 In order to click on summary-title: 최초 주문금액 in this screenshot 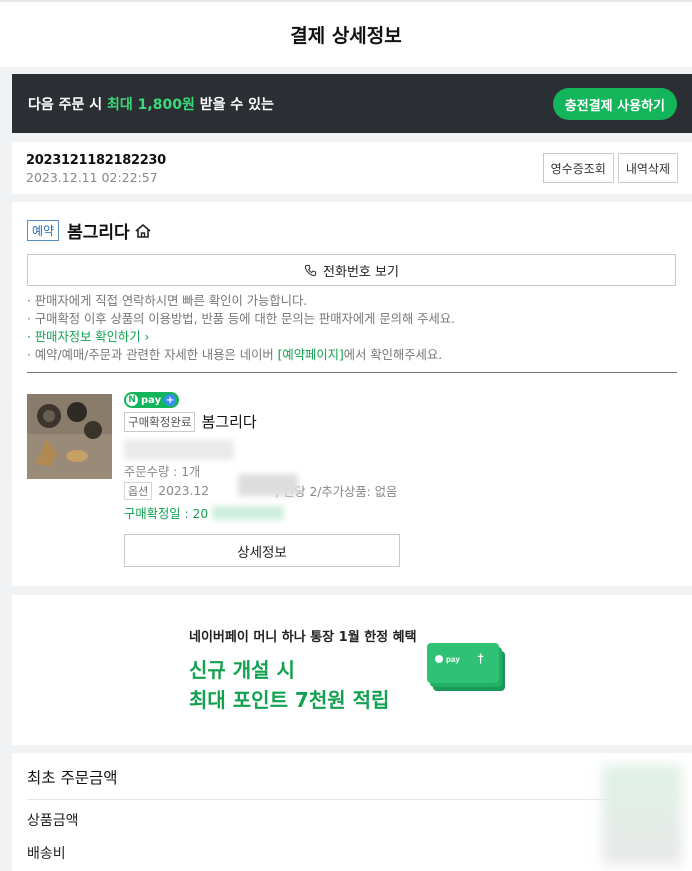, I will do `click(72, 778)`.